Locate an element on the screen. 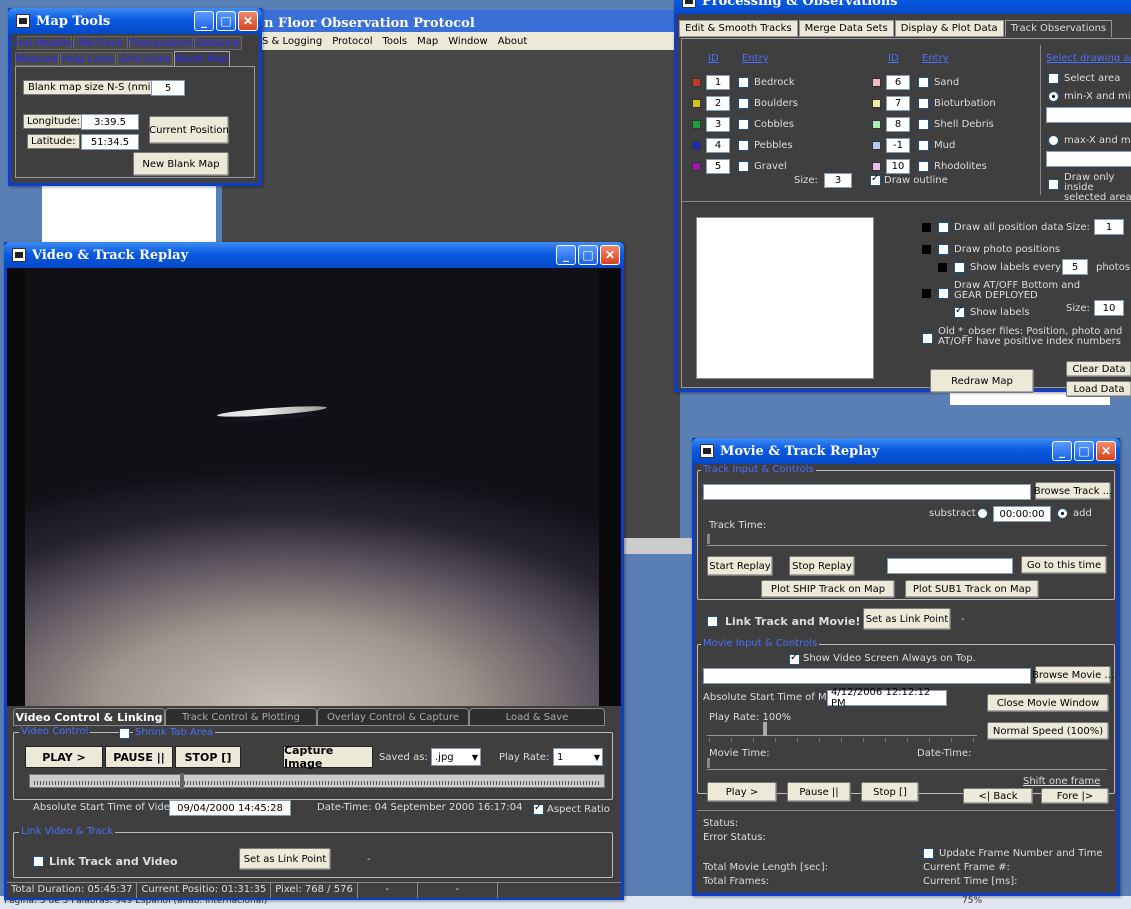 Image resolution: width=1131 pixels, height=909 pixels. normal-speed-button: Normal Speed (100%) is located at coordinates (1048, 731).